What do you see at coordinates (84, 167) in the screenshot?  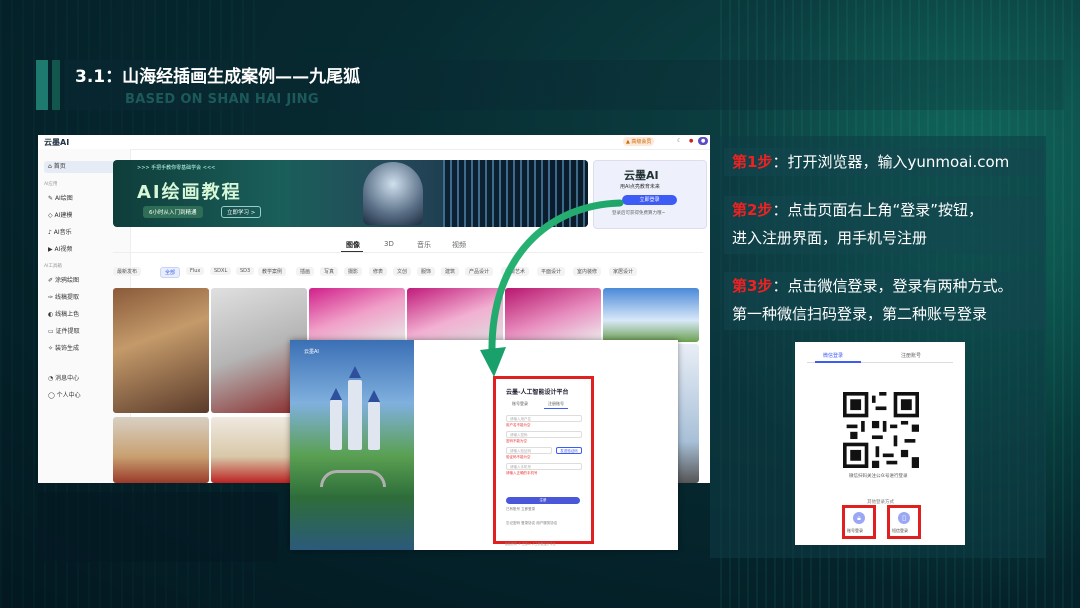 I see `sidebar-item-home: ⌂ 首页` at bounding box center [84, 167].